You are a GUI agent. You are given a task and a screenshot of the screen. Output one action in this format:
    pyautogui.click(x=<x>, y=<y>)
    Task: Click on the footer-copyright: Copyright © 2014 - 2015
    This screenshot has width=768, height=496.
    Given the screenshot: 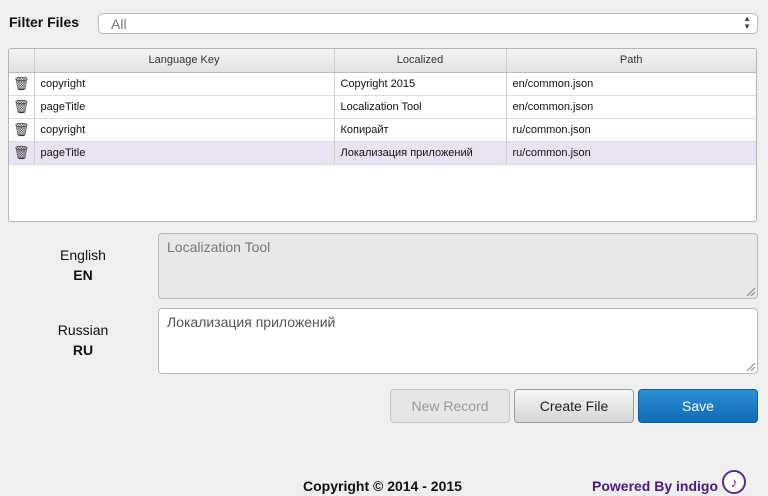 What is the action you would take?
    pyautogui.click(x=382, y=486)
    